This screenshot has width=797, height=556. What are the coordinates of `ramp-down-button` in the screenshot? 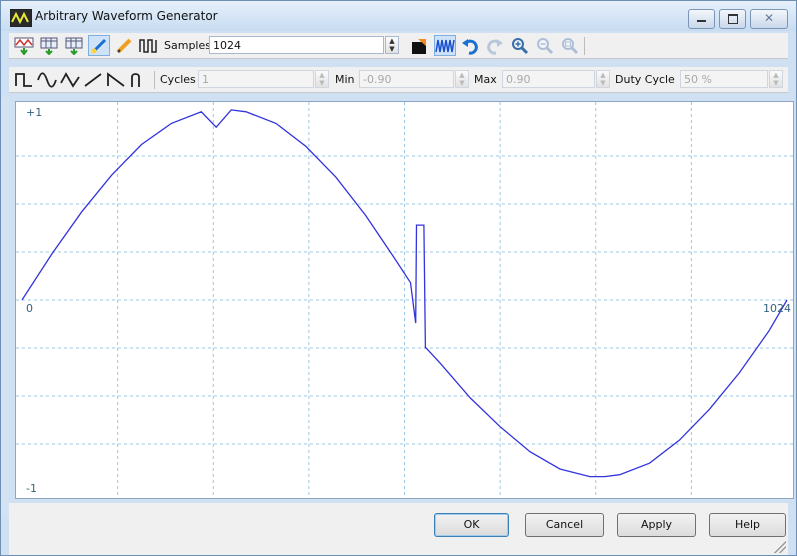 It's located at (116, 79).